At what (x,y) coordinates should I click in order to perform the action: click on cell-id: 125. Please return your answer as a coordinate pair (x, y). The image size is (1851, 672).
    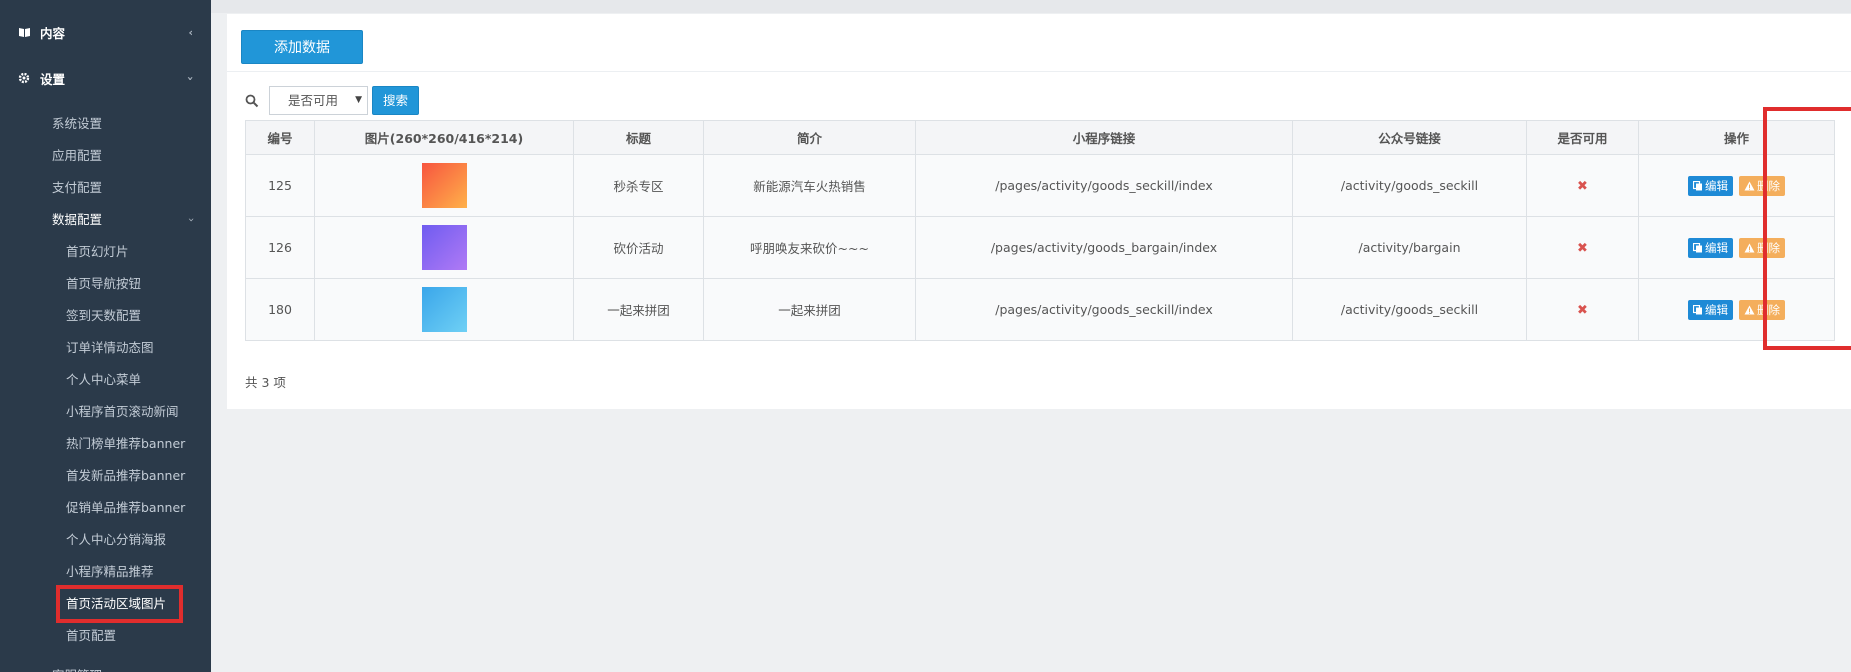
    Looking at the image, I should click on (280, 185).